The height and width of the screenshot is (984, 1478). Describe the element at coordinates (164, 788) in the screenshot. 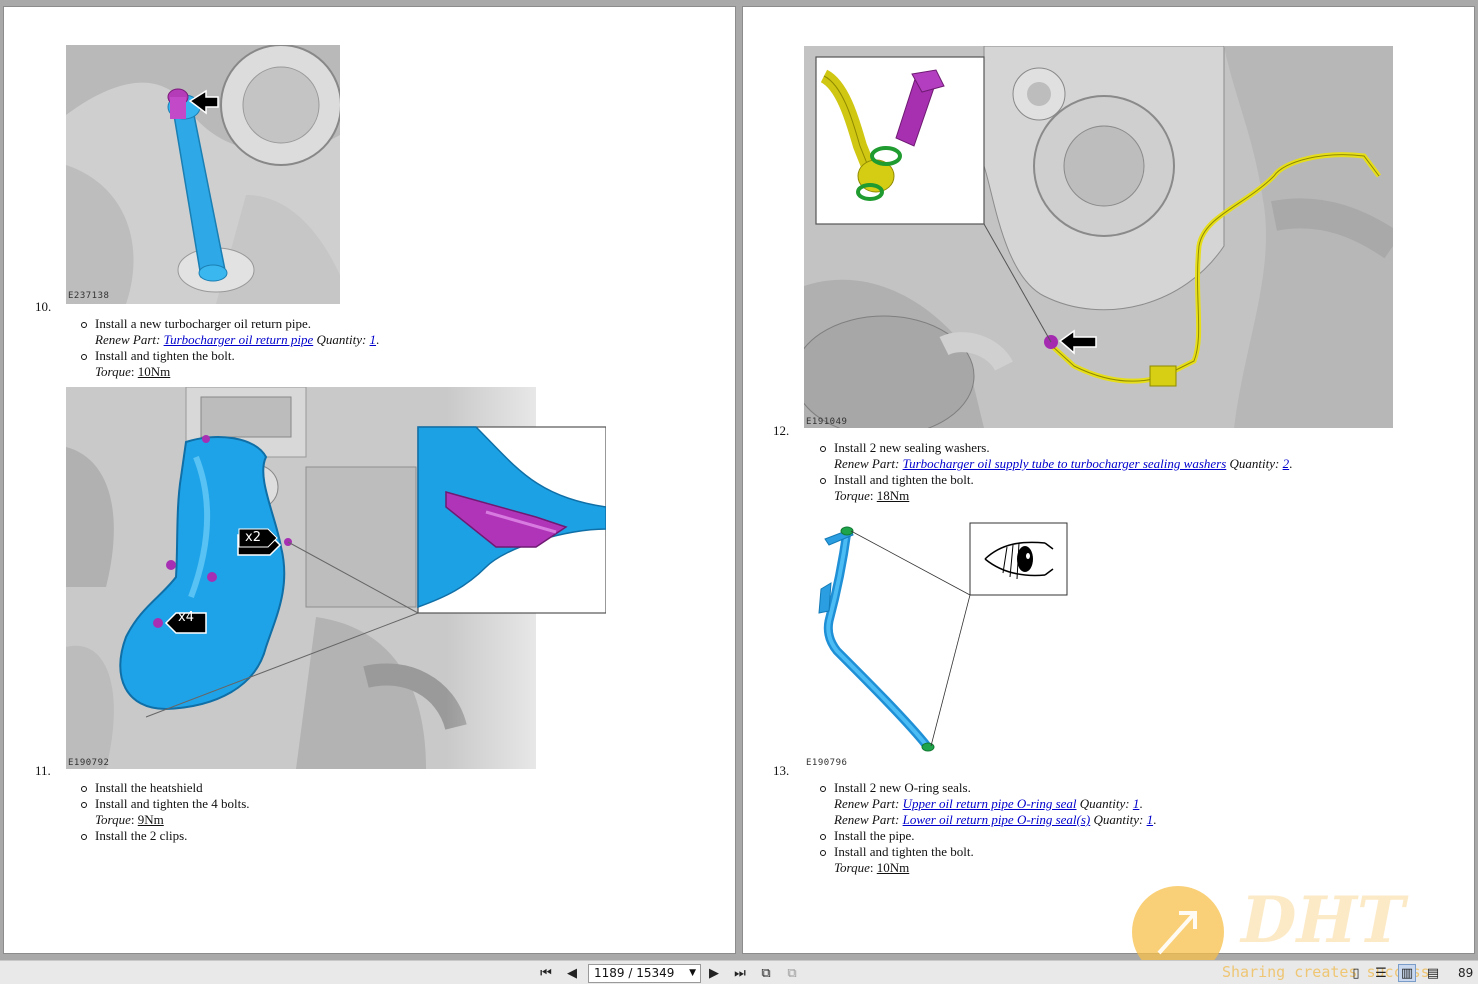

I see `list-item: Install the heatshield` at that location.